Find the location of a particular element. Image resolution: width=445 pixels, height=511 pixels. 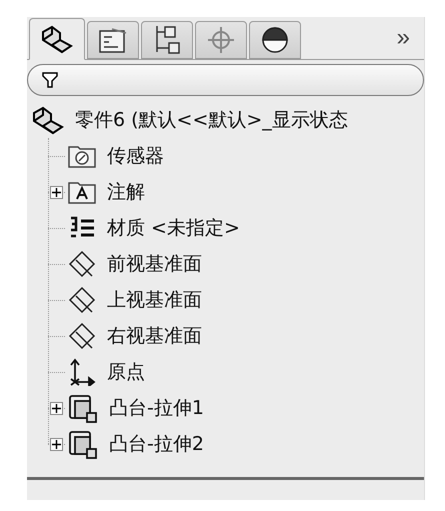

tree-item: 前视基准面 is located at coordinates (154, 264).